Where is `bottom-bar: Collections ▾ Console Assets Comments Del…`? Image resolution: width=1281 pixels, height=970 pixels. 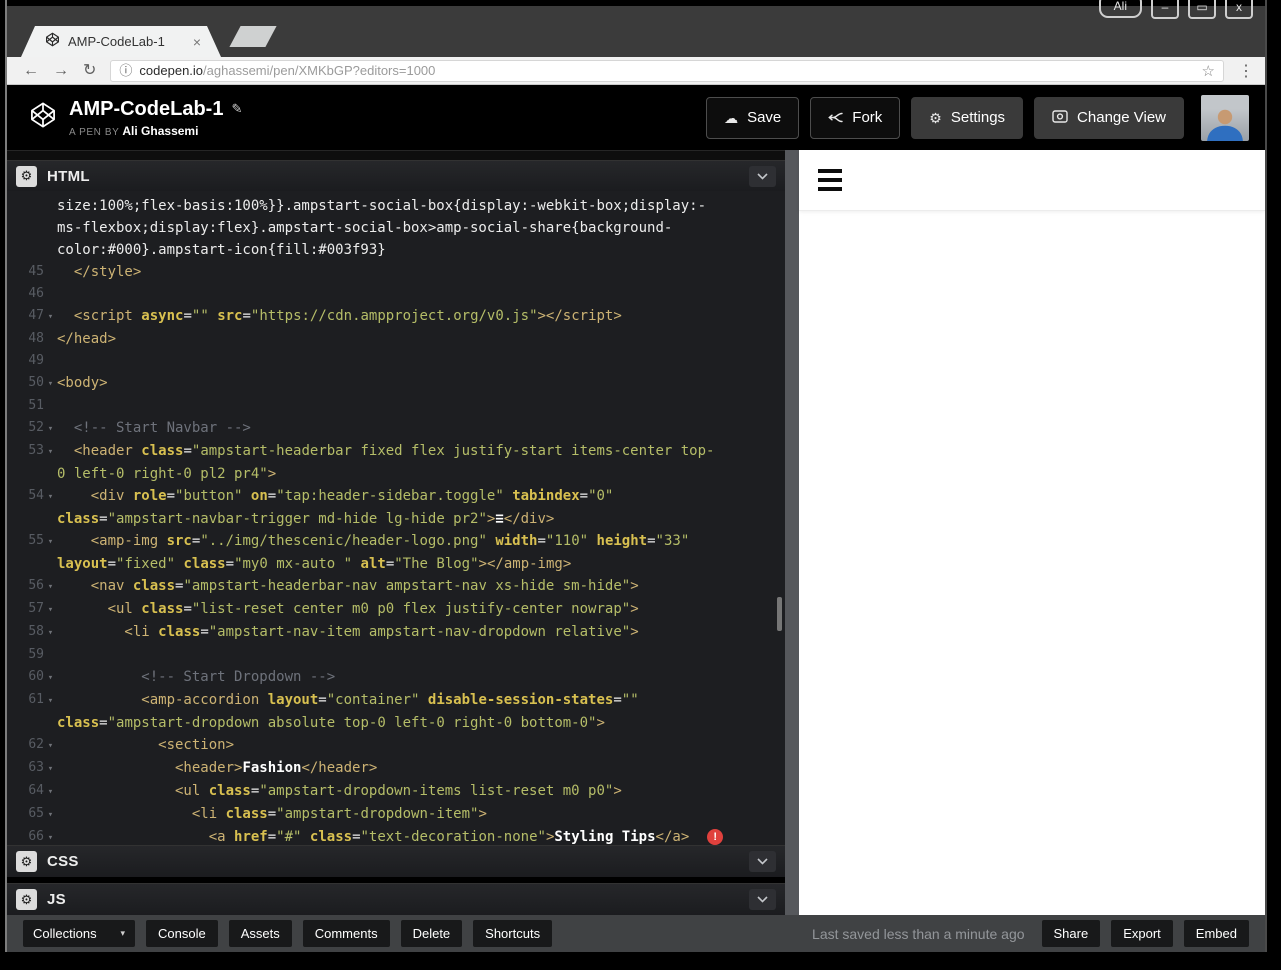
bottom-bar: Collections ▾ Console Assets Comments Del… is located at coordinates (636, 933).